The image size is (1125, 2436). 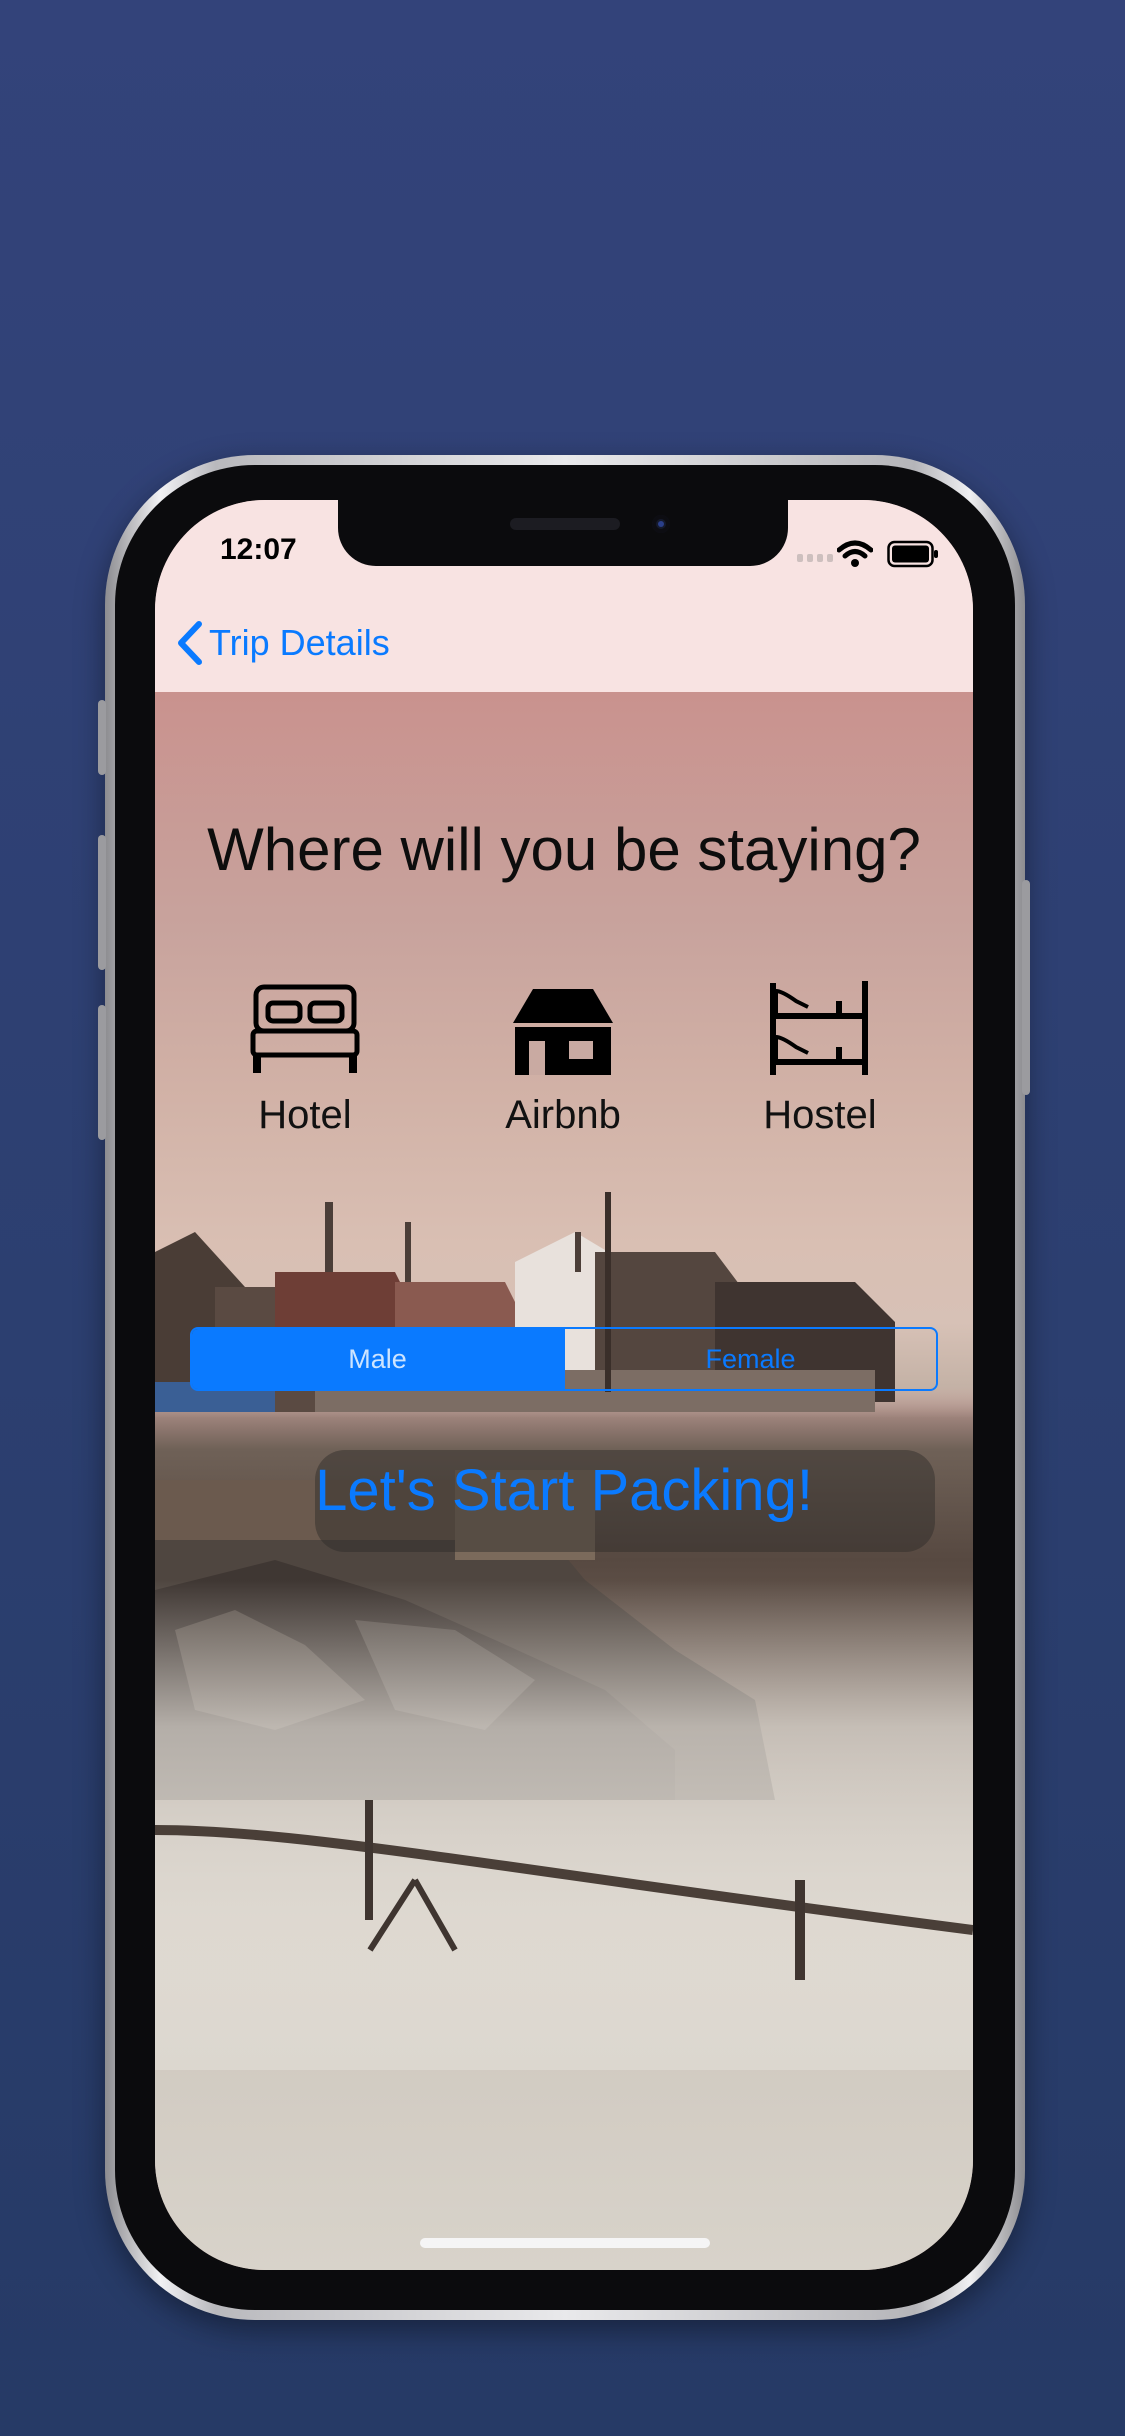 I want to click on bunk-bed-icon, so click(x=819, y=1028).